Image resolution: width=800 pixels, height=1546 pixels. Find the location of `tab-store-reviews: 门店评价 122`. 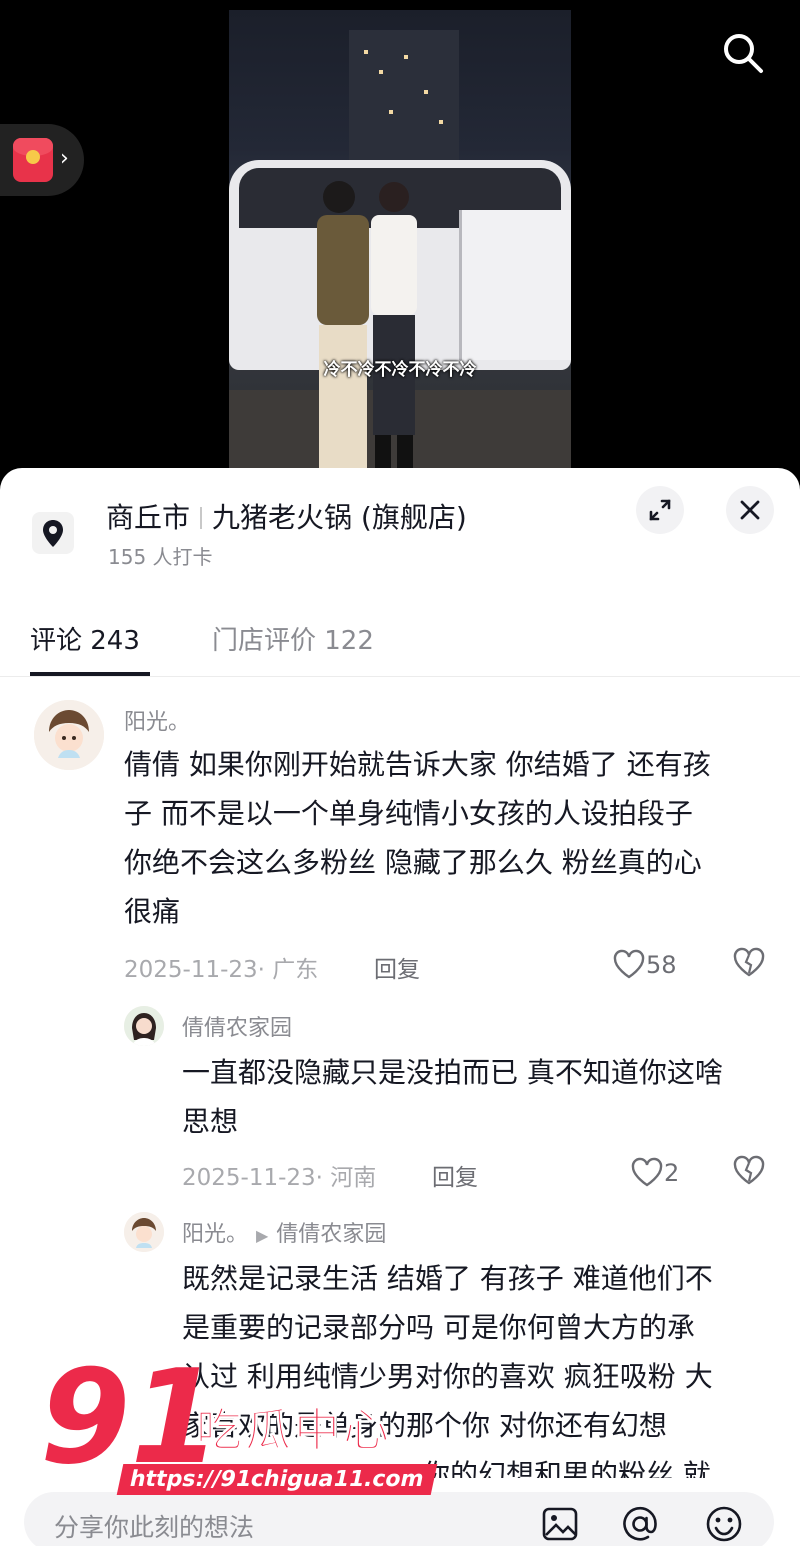

tab-store-reviews: 门店评价 122 is located at coordinates (293, 638).